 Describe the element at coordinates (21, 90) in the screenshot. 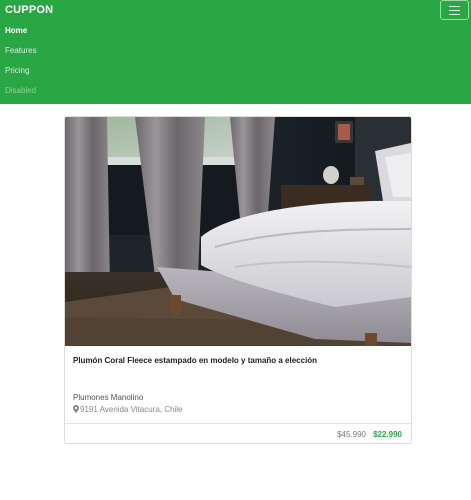

I see `nav-link-disabled: Disabled` at that location.